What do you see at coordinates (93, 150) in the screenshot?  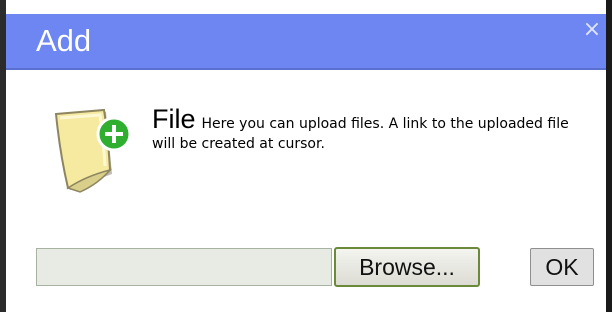 I see `file-add-icon` at bounding box center [93, 150].